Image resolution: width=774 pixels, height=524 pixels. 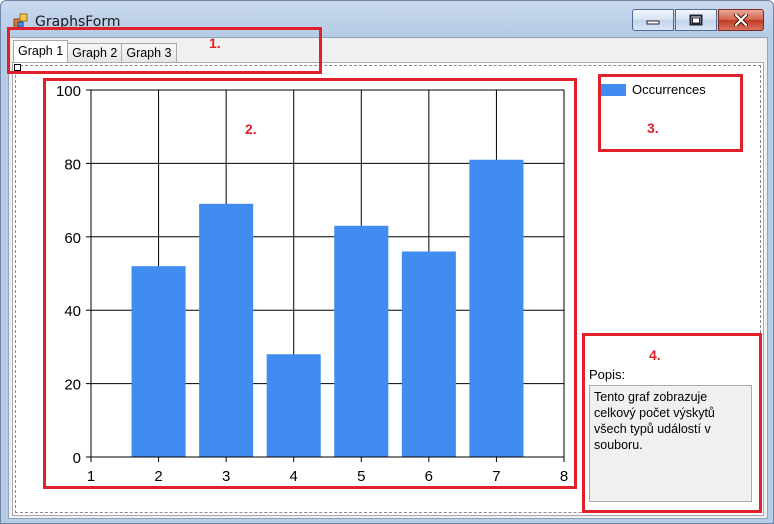 I want to click on tab-graph-1: Graph 1, so click(x=41, y=51).